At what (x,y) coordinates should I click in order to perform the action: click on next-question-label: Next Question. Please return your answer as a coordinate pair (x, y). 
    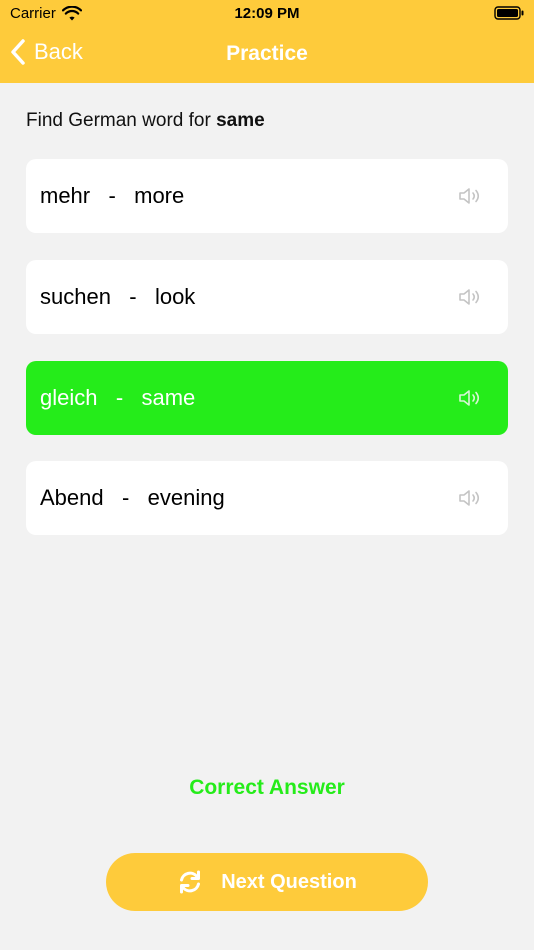
    Looking at the image, I should click on (289, 881).